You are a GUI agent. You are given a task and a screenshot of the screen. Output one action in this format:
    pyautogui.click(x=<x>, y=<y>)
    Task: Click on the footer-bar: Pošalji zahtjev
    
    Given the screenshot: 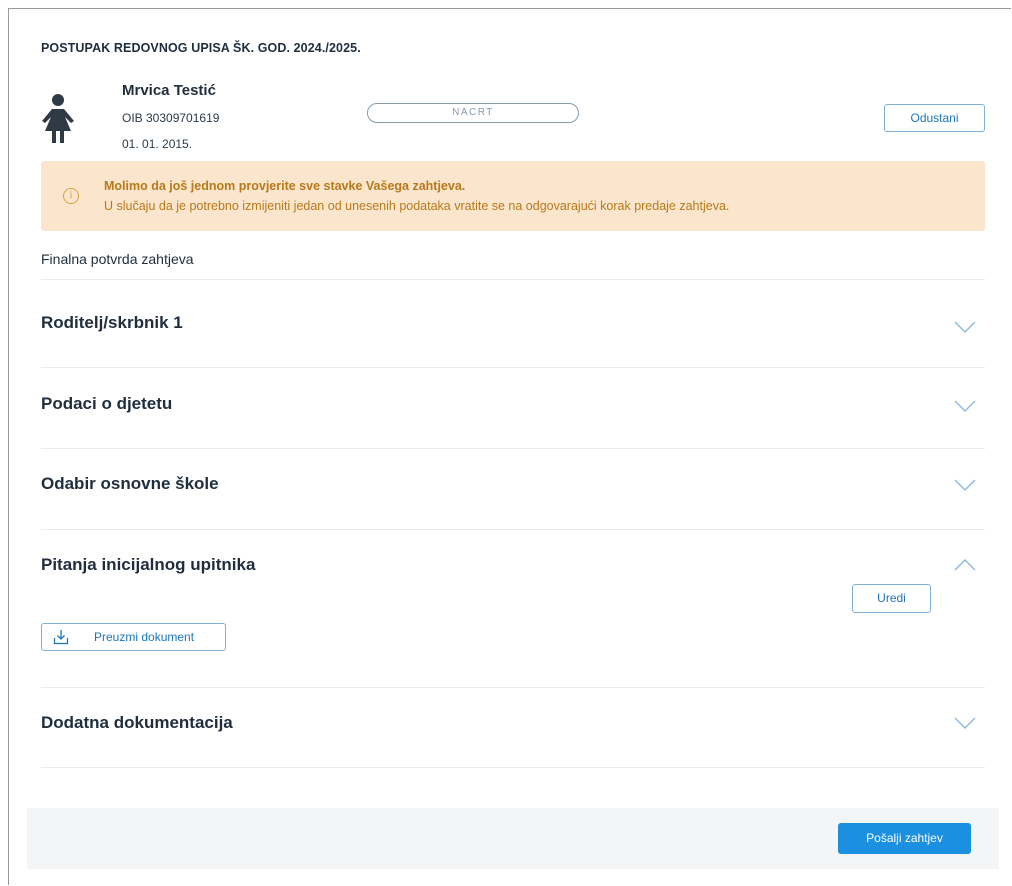 What is the action you would take?
    pyautogui.click(x=513, y=838)
    